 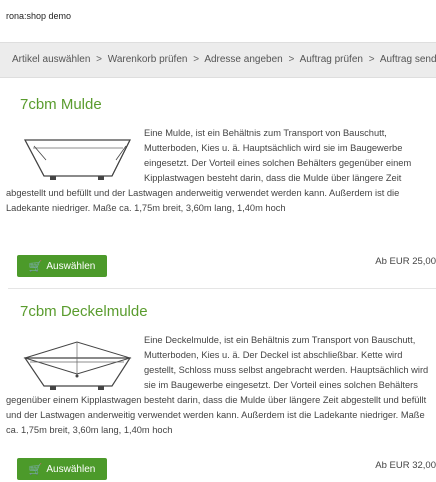 I want to click on step-enter-address: Adresse angeben, so click(x=243, y=59).